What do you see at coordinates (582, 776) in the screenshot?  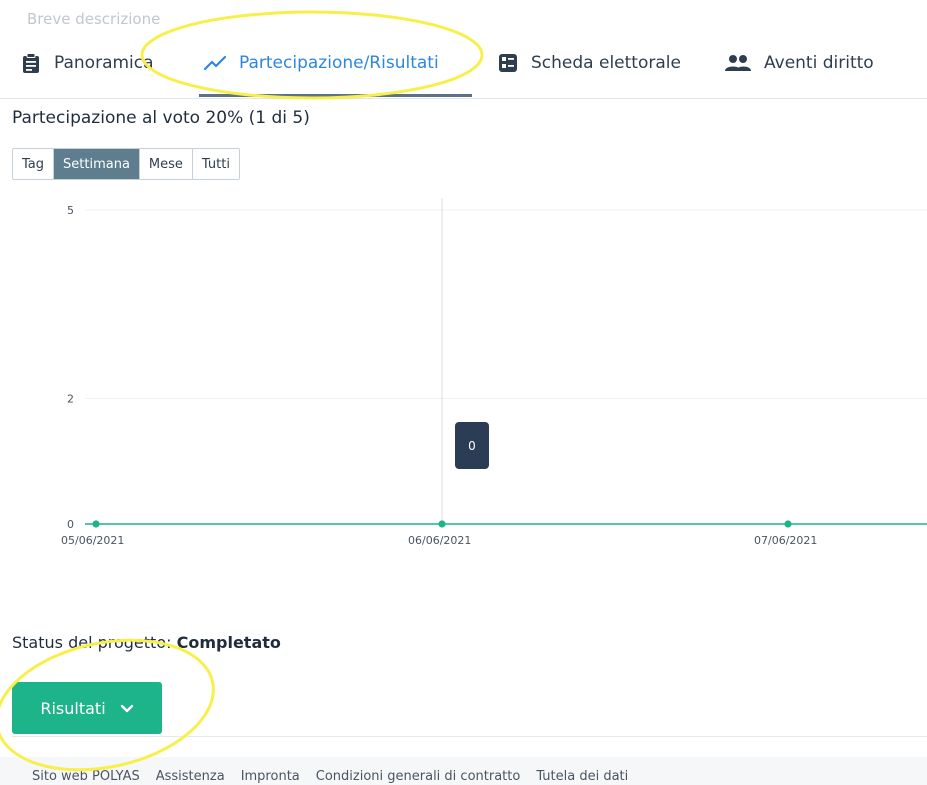 I see `footer-link-tutela: Tutela dei dati` at bounding box center [582, 776].